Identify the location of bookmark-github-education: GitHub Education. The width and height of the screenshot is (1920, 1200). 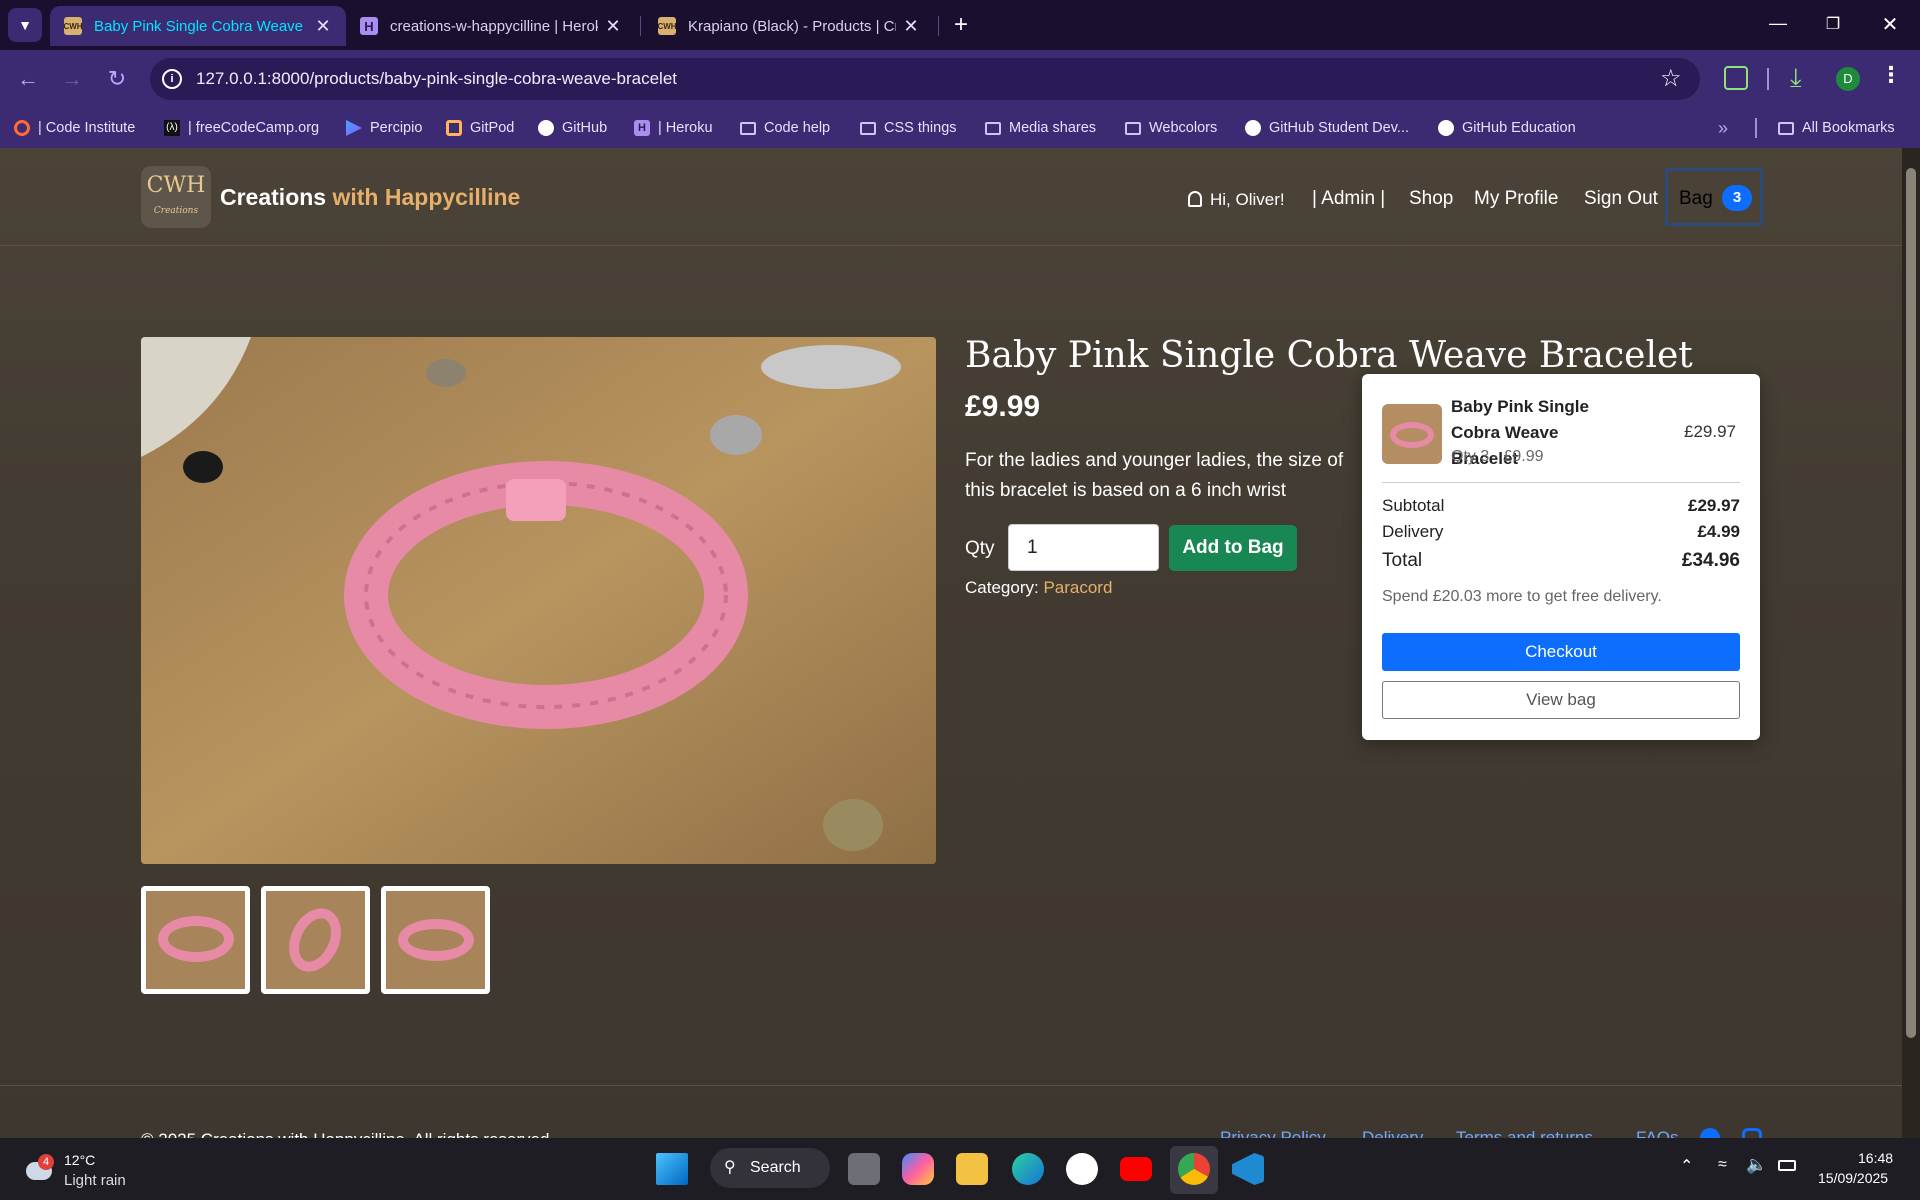
(1507, 128).